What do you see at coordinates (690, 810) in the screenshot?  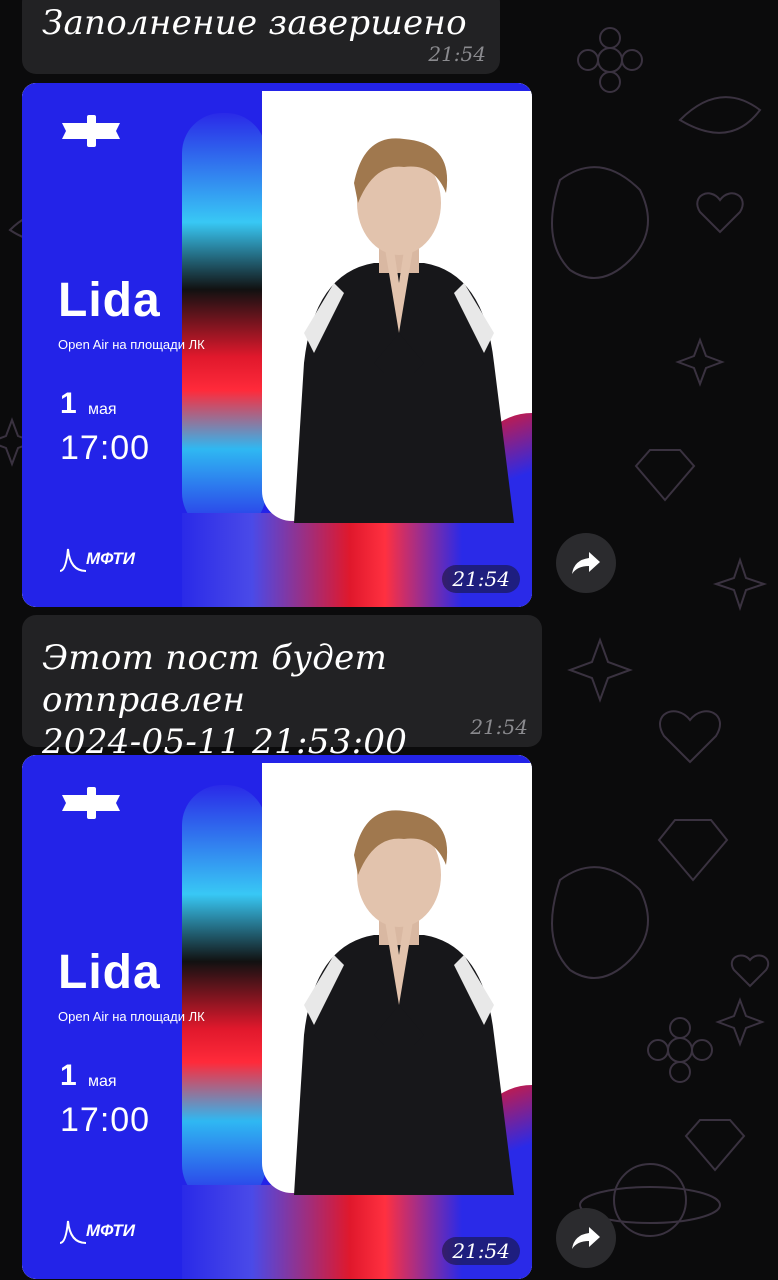 I see `wallpaper-diamond-icon` at bounding box center [690, 810].